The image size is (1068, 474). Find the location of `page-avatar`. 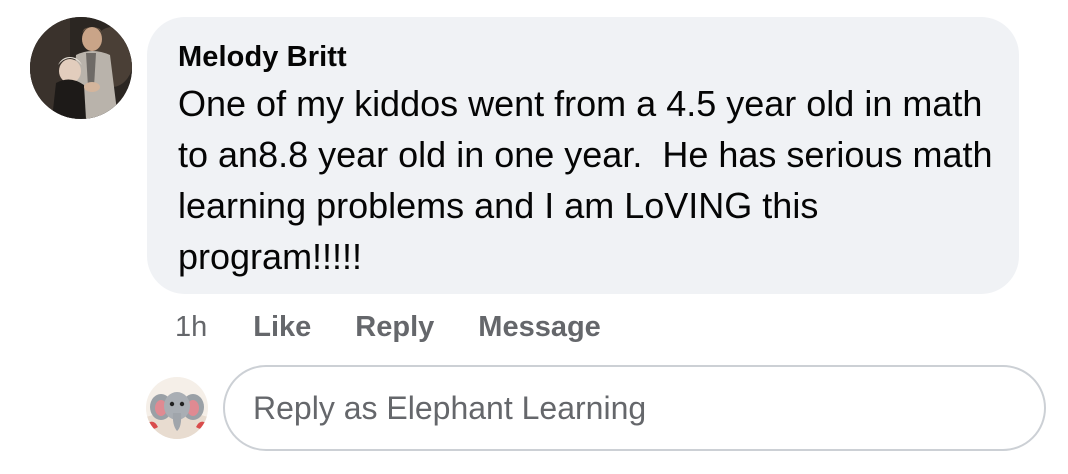

page-avatar is located at coordinates (177, 408).